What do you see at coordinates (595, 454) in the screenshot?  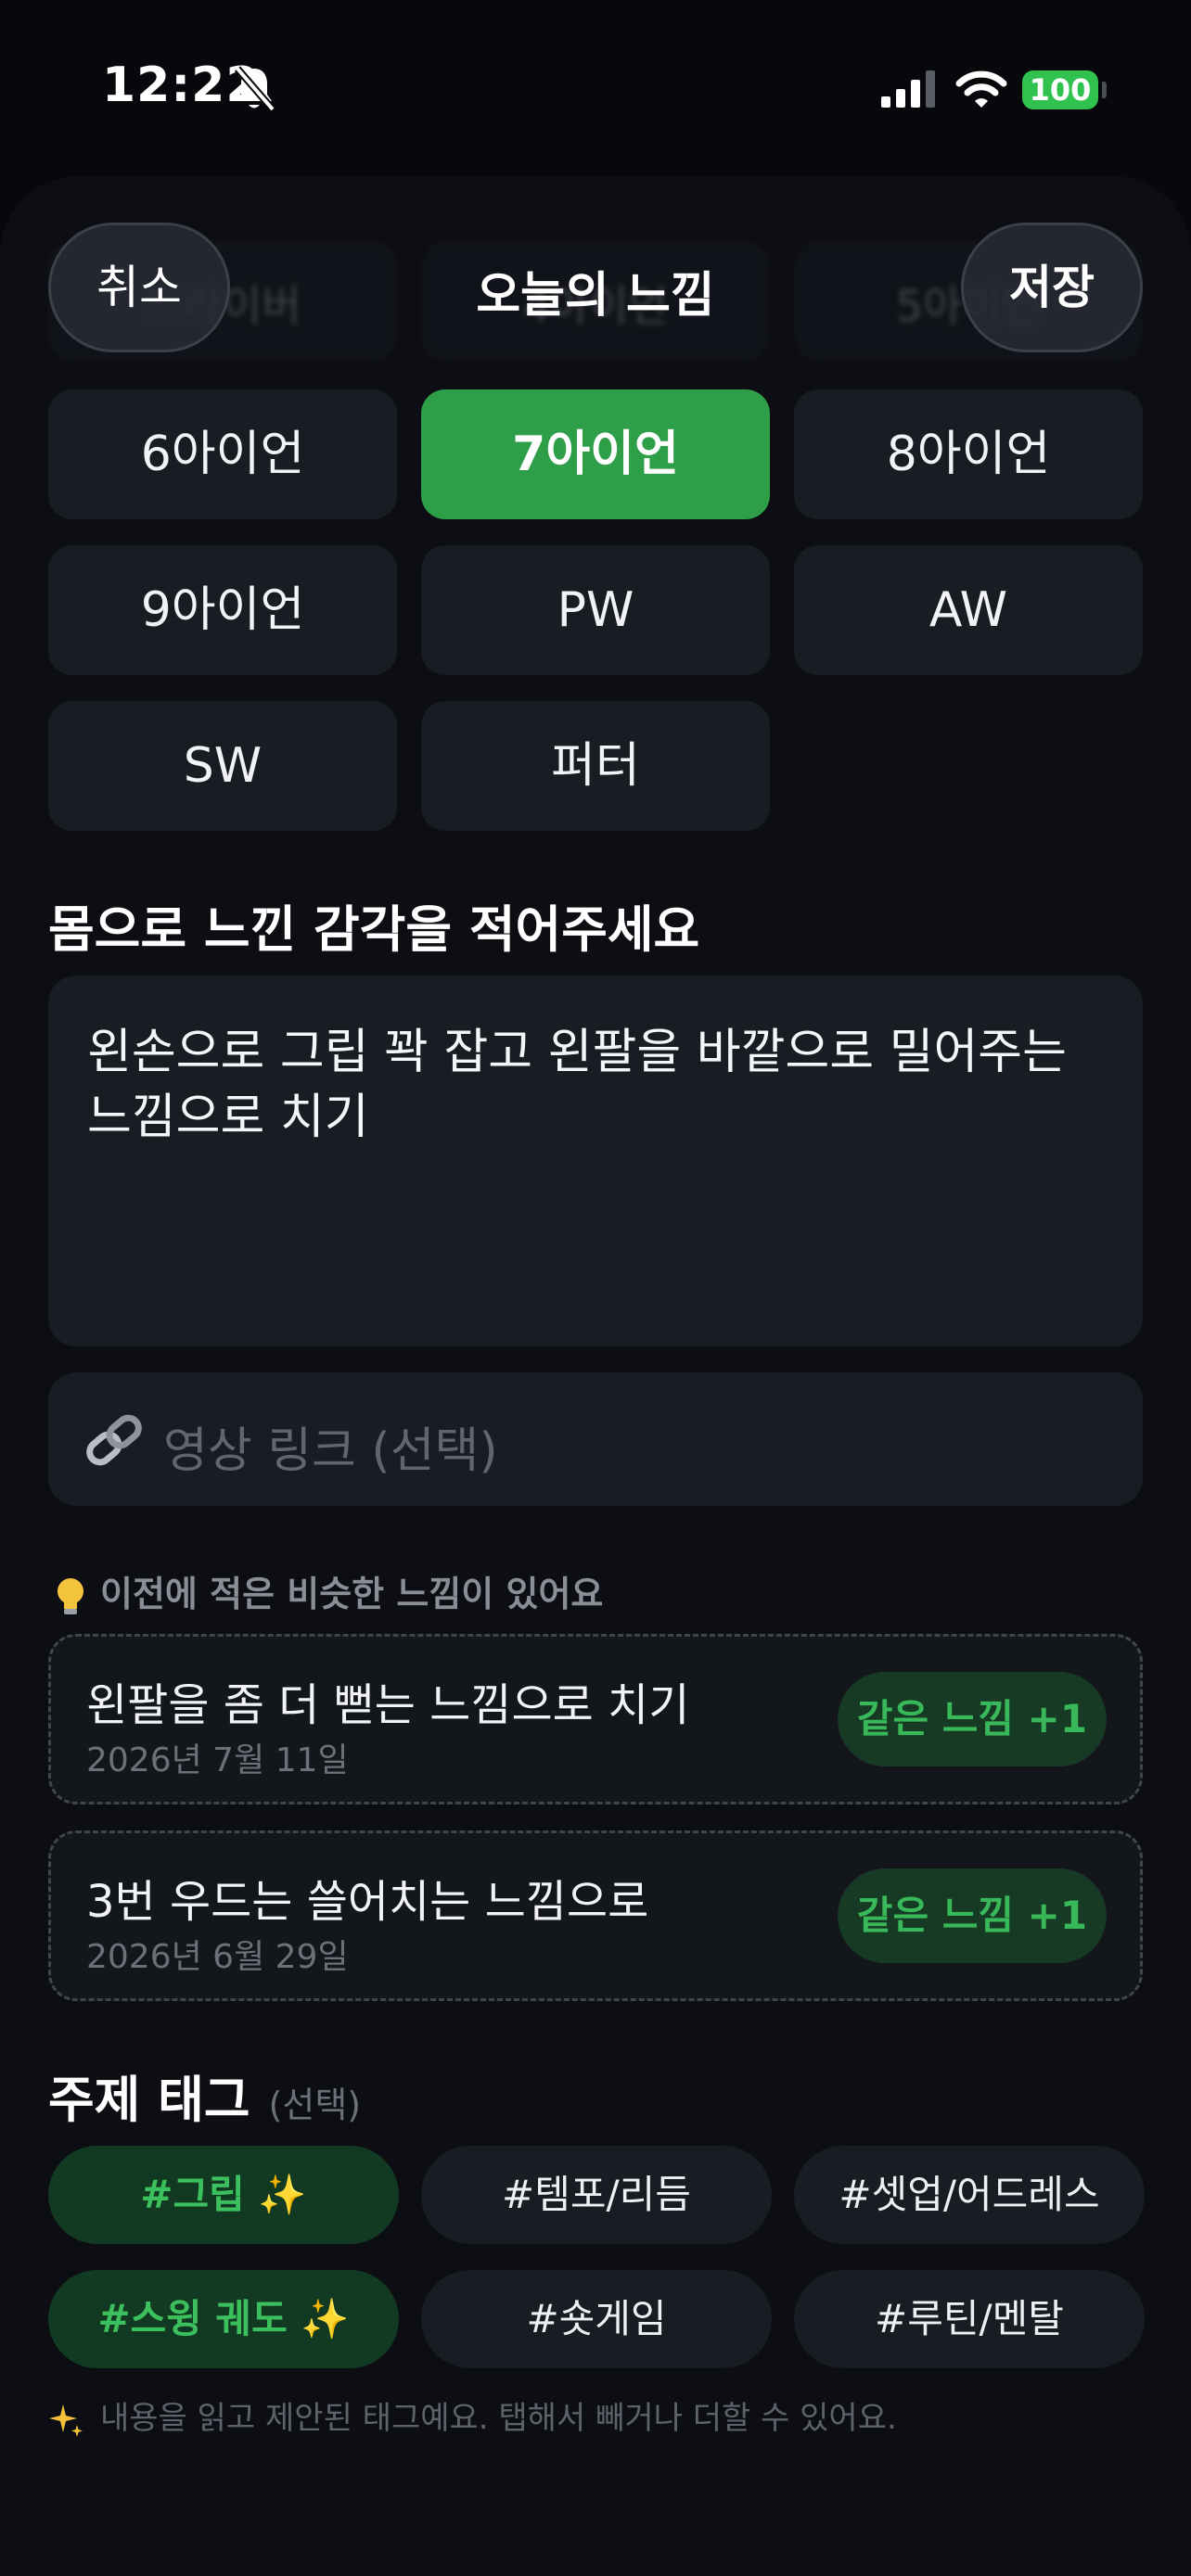 I see `club-button-7iron: 7아이언` at bounding box center [595, 454].